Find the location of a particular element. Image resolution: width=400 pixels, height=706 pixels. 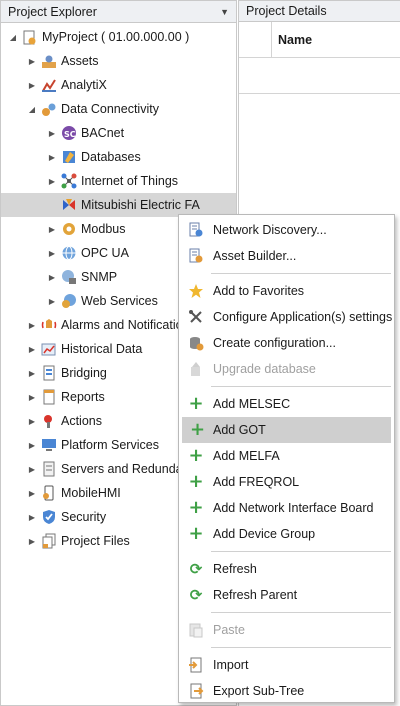

menu-item-import: Import is located at coordinates (286, 665).